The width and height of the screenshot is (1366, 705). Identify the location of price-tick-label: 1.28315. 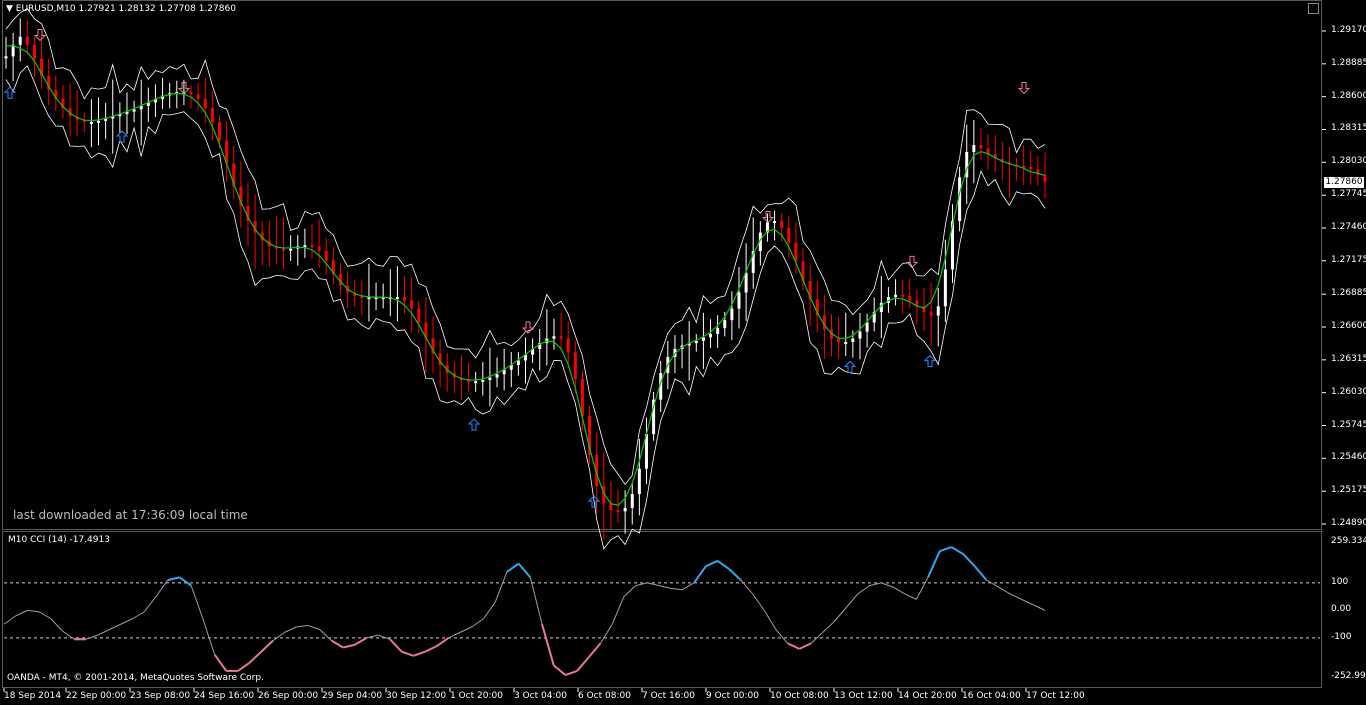
(1348, 128).